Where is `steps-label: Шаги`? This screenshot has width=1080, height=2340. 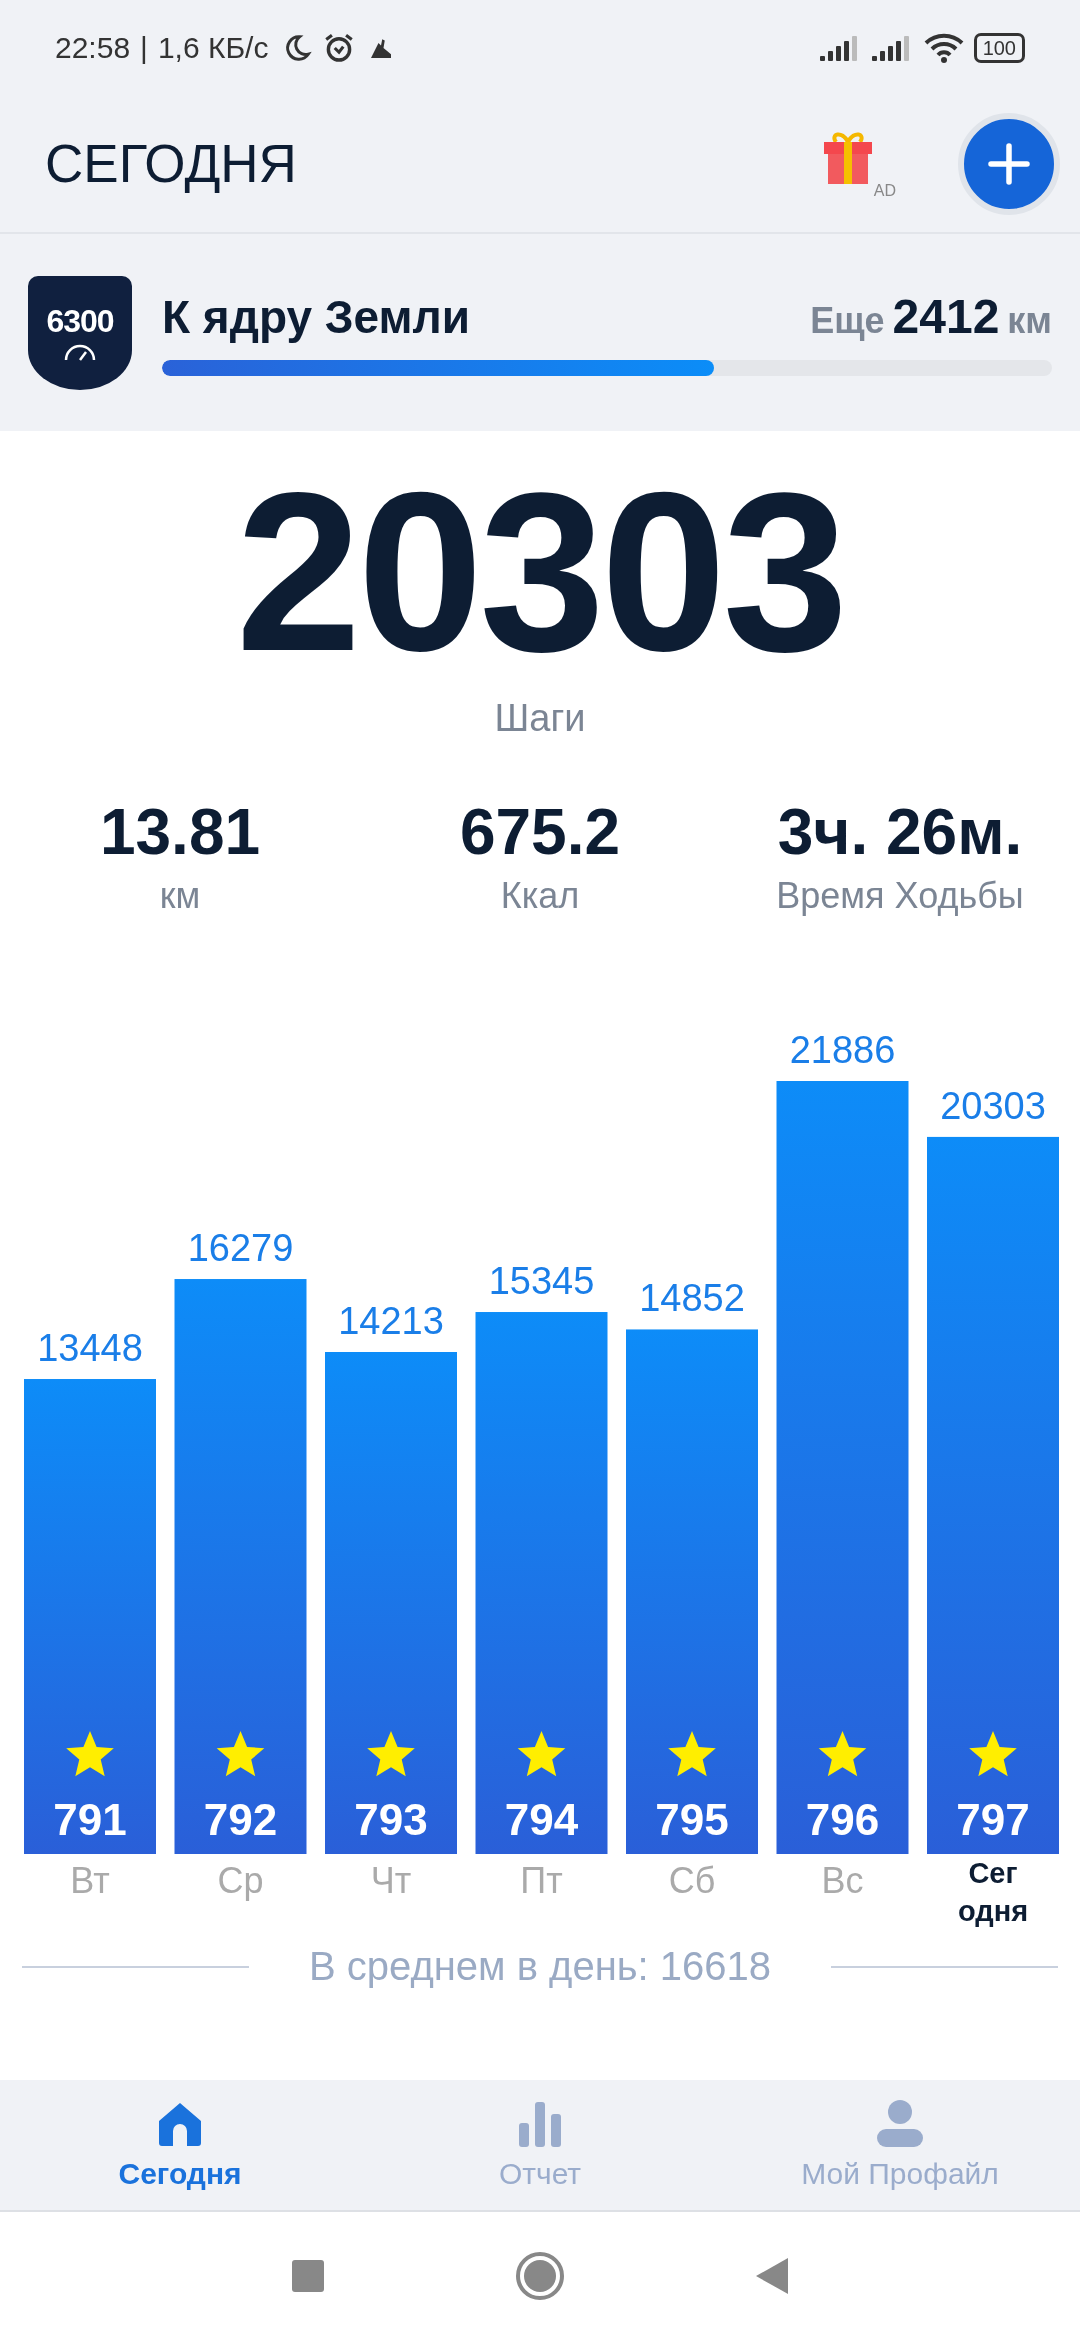 steps-label: Шаги is located at coordinates (540, 718).